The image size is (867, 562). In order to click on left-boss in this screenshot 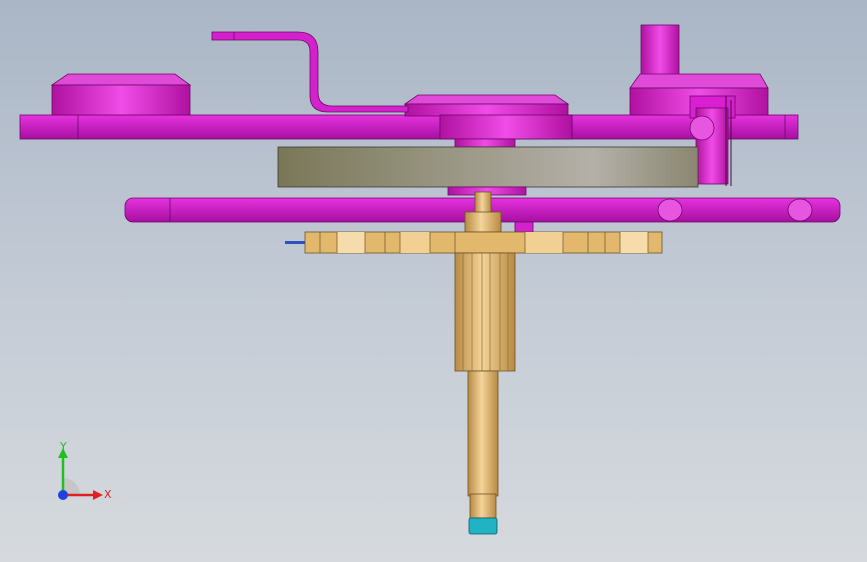, I will do `click(121, 94)`.